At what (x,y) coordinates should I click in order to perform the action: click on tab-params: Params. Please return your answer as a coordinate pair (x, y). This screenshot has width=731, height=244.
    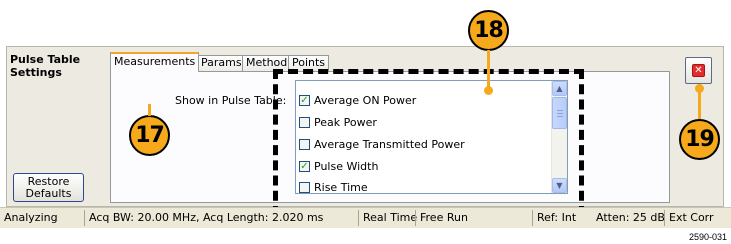
    Looking at the image, I should click on (221, 63).